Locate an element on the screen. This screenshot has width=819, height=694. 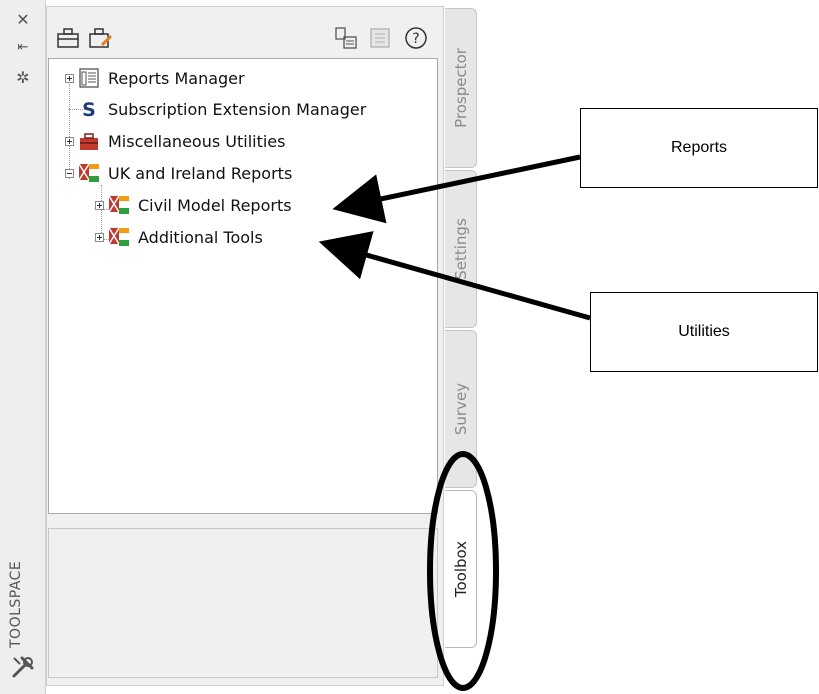
svg-text: S is located at coordinates (89, 109).